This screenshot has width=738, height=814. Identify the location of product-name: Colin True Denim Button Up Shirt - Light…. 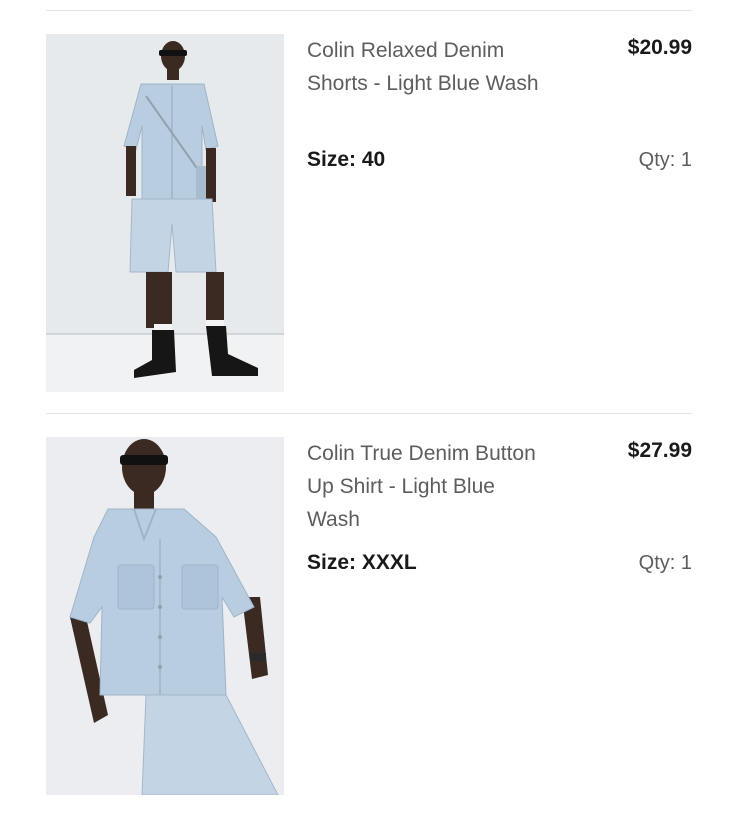
(427, 486).